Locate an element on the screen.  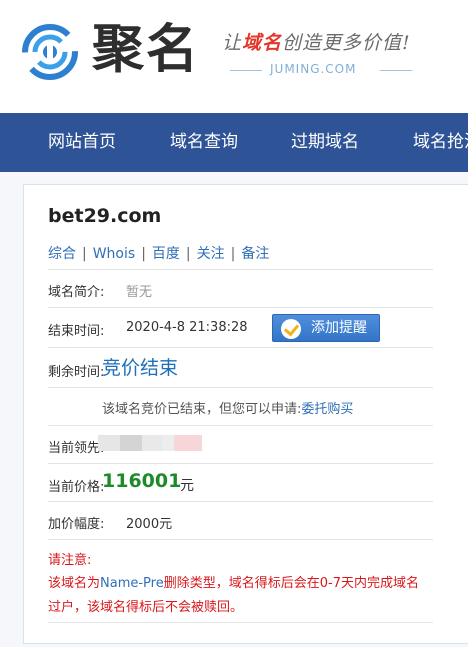
price-unit: 元 is located at coordinates (187, 486).